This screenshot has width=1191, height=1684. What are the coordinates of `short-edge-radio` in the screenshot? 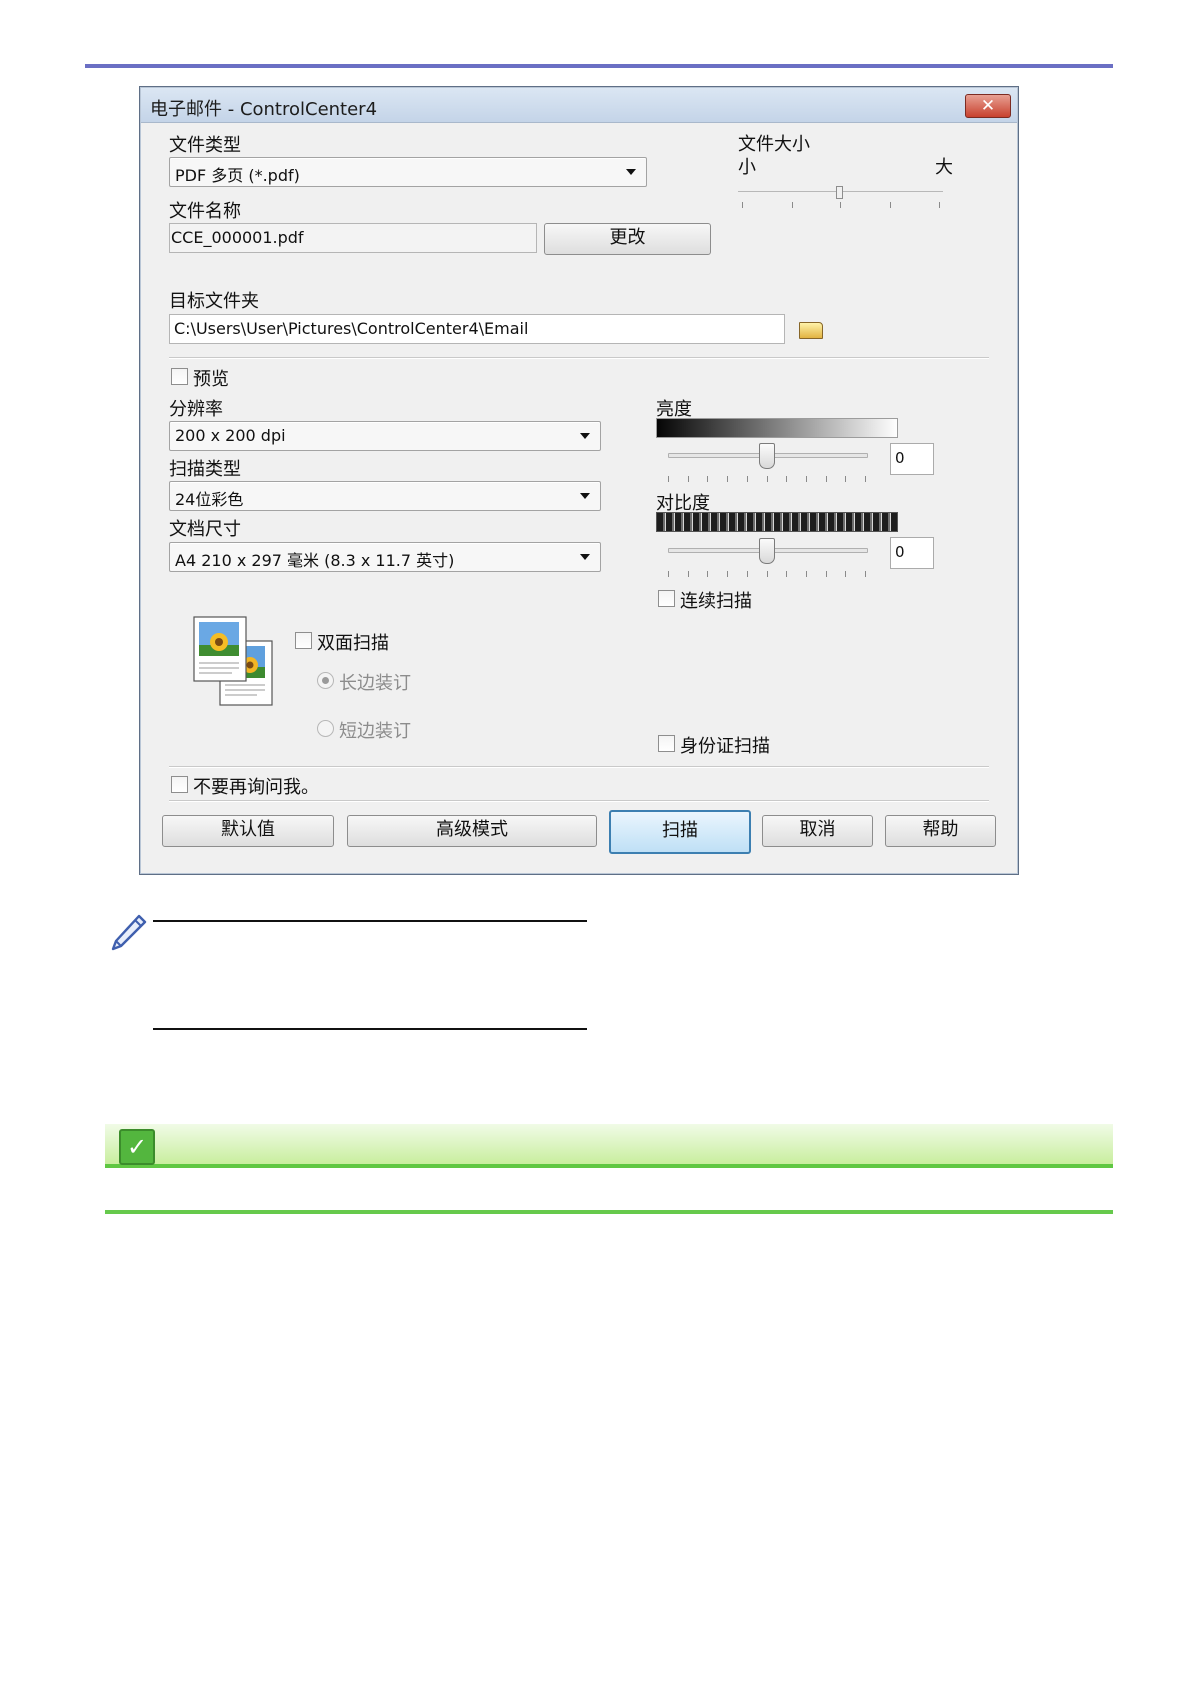 It's located at (325, 728).